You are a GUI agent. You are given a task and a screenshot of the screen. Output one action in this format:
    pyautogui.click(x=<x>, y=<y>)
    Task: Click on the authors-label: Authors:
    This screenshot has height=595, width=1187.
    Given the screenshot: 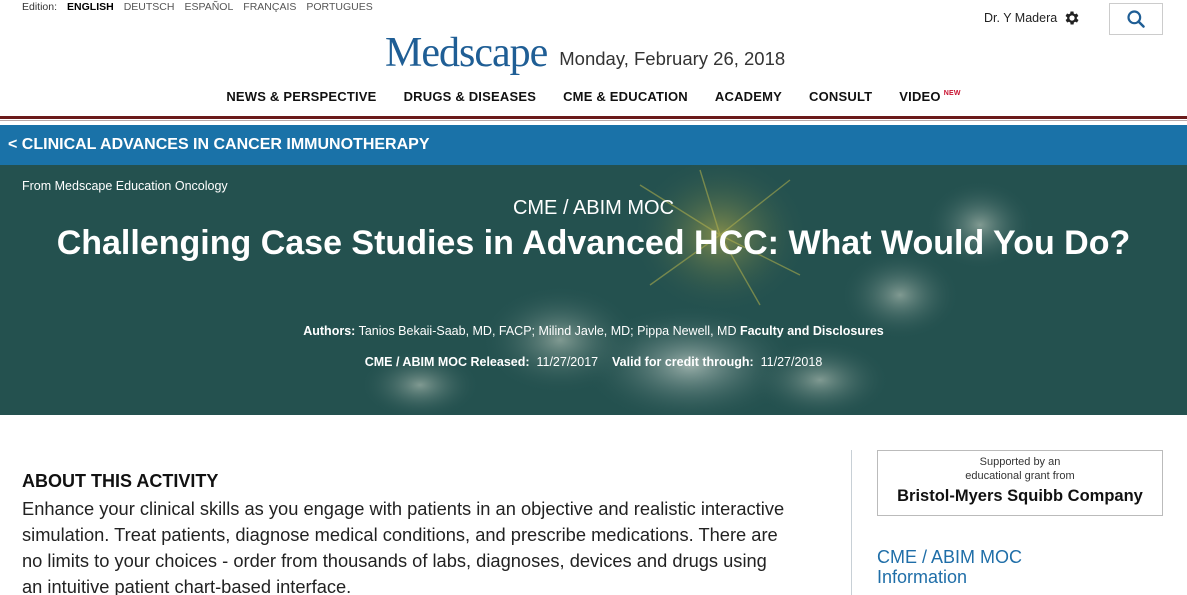 What is the action you would take?
    pyautogui.click(x=329, y=331)
    